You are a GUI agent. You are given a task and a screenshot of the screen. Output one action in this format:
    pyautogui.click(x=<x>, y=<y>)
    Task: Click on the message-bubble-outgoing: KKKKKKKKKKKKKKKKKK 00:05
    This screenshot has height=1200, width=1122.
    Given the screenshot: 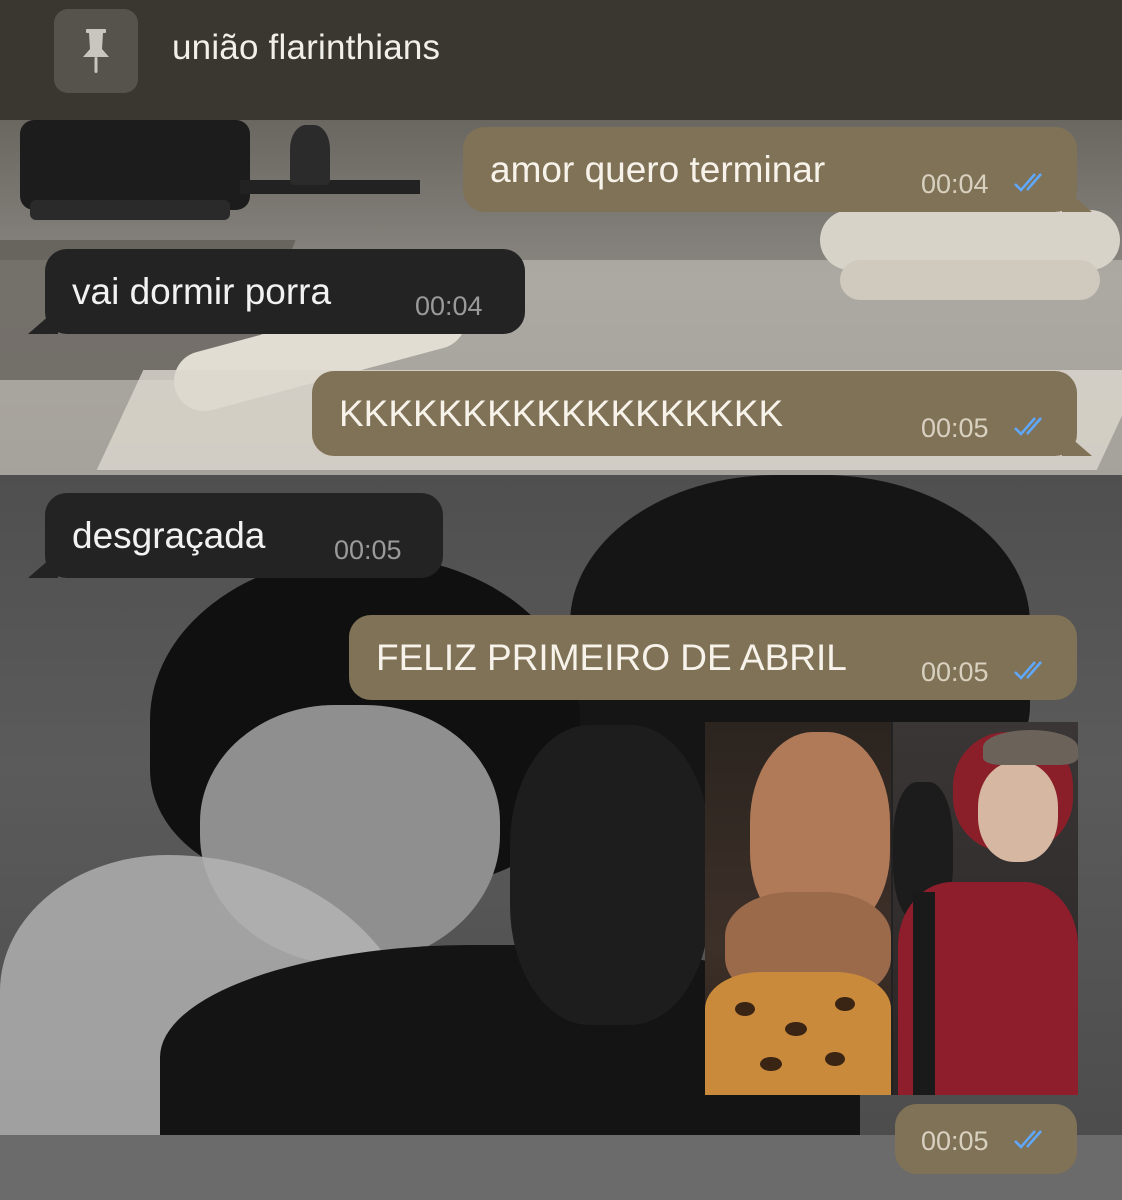 What is the action you would take?
    pyautogui.click(x=694, y=413)
    